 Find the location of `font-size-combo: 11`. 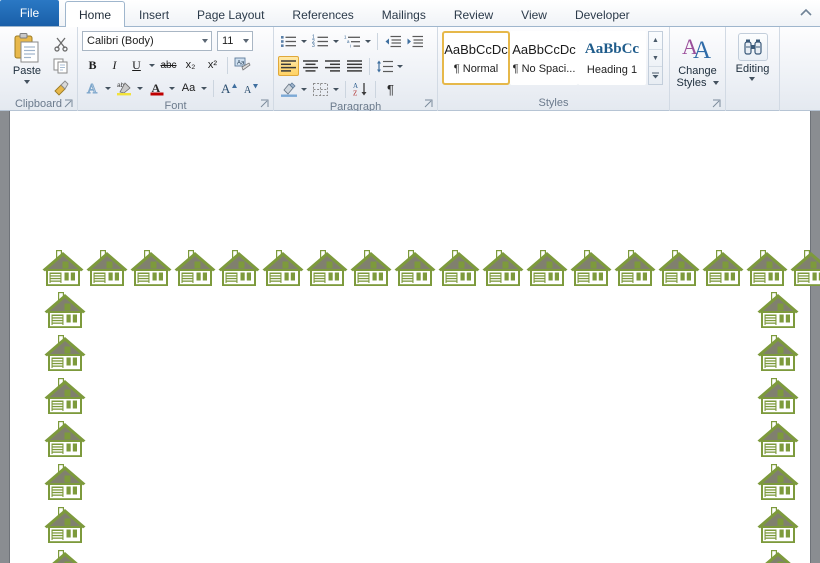

font-size-combo: 11 is located at coordinates (235, 41).